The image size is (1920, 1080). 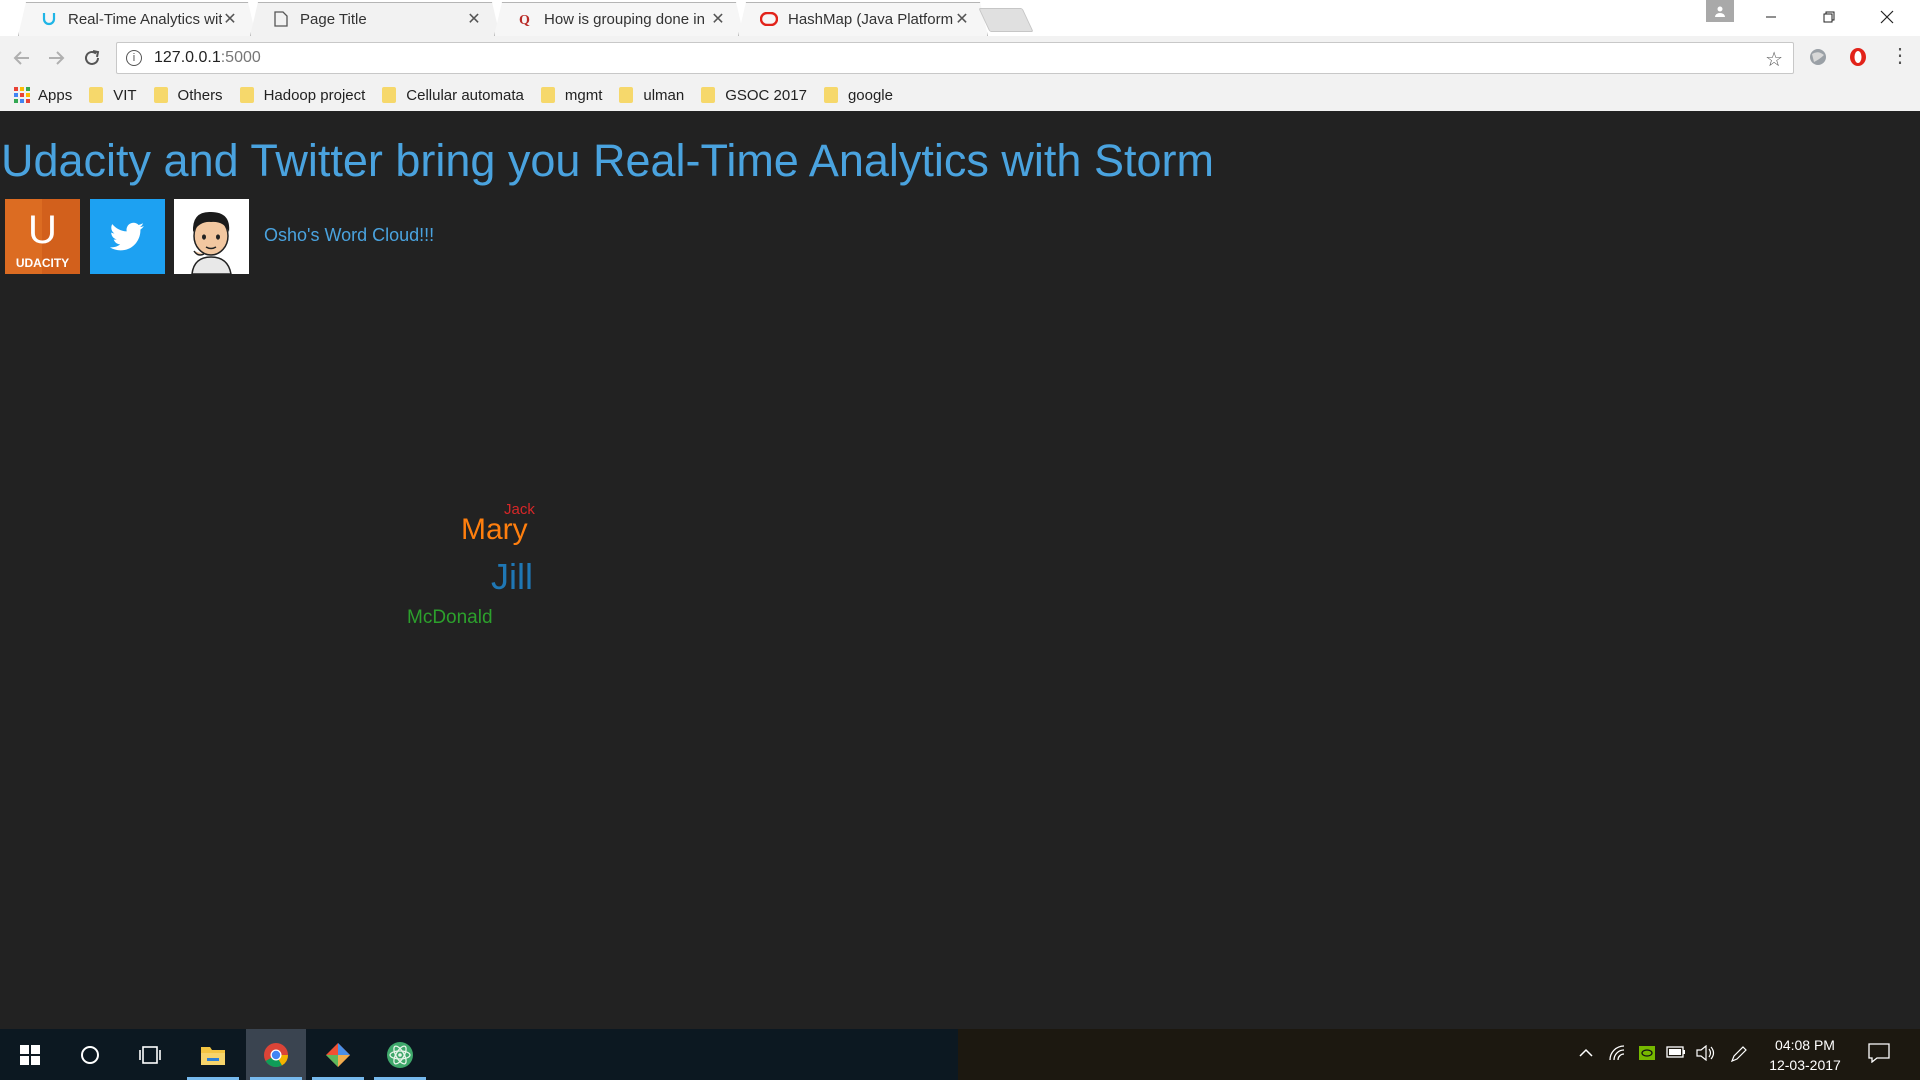 What do you see at coordinates (55, 95) in the screenshot?
I see `bookmark-label: Apps` at bounding box center [55, 95].